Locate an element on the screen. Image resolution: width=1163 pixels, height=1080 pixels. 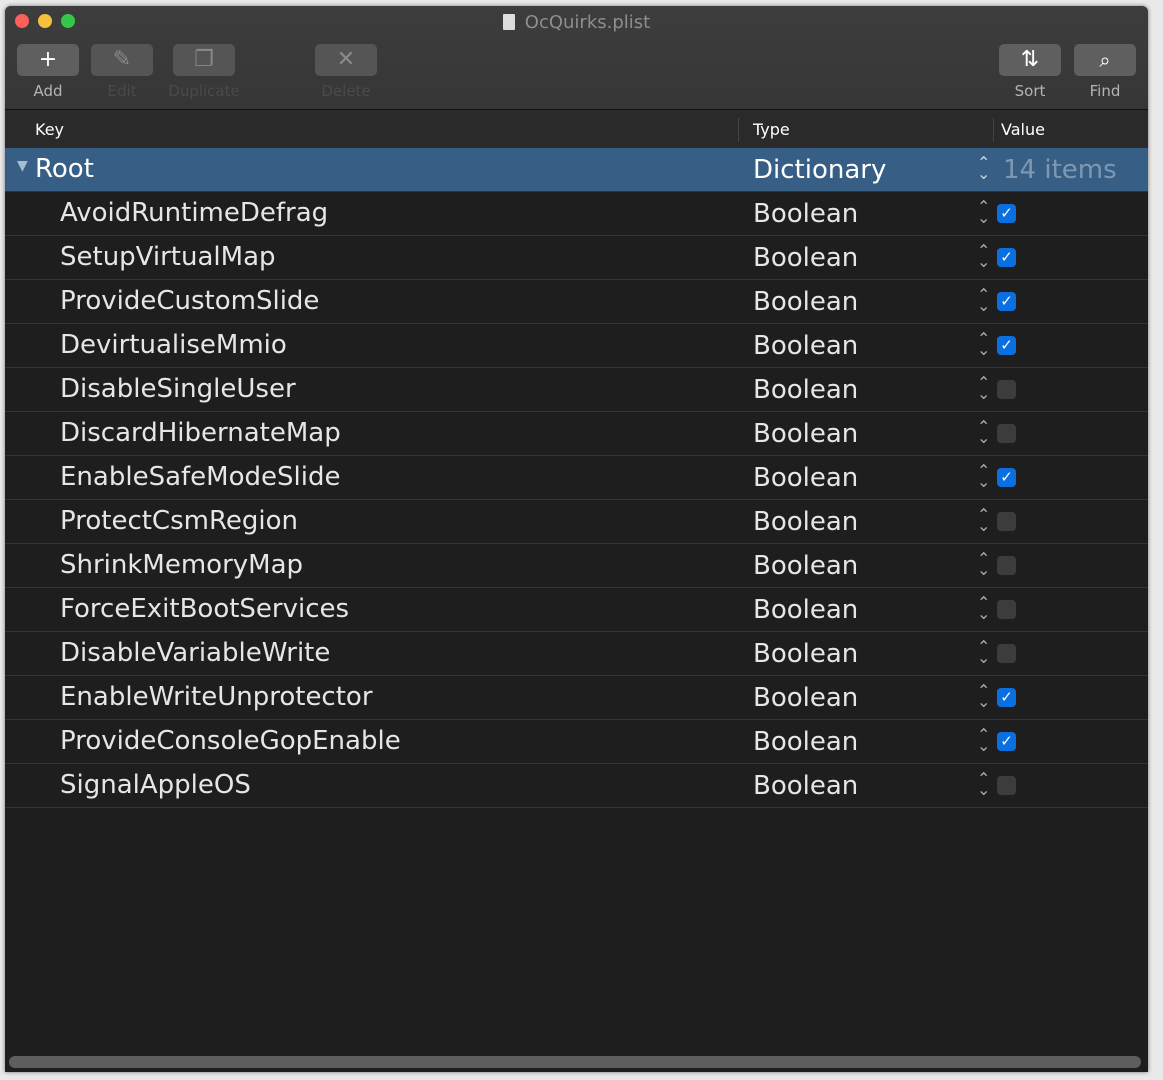
sort-button: ⇅ is located at coordinates (1030, 60).